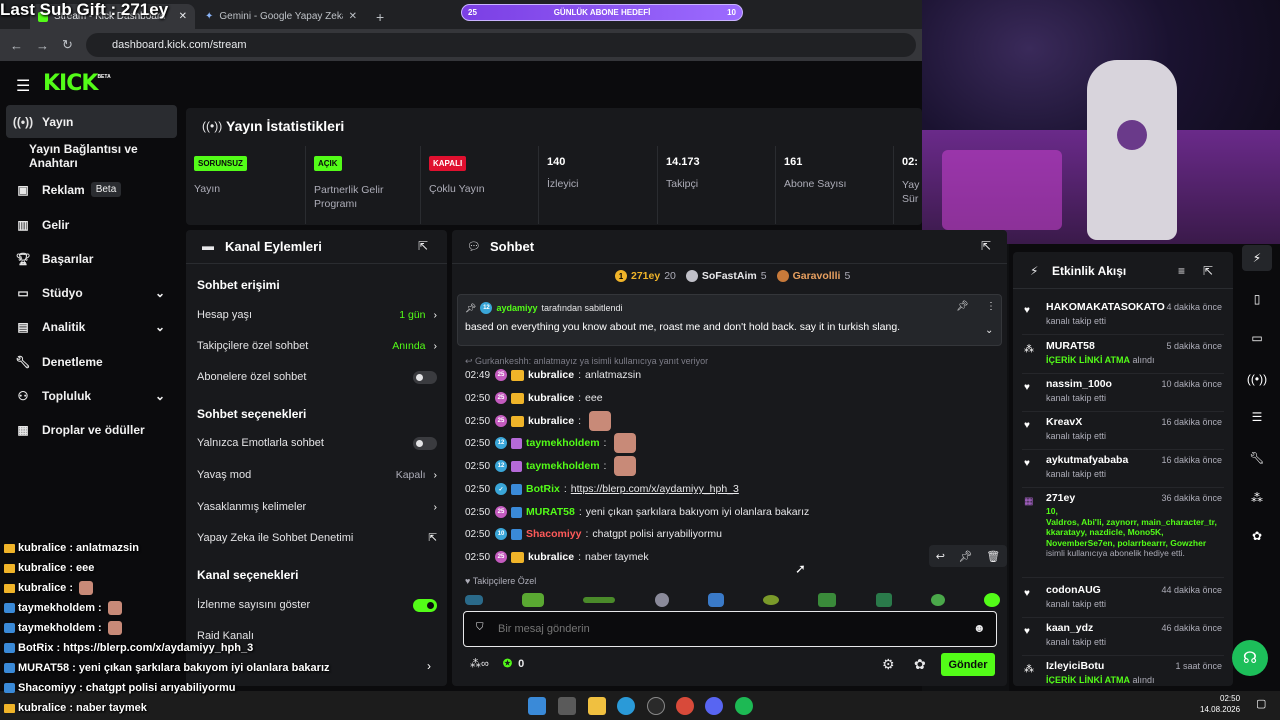 This screenshot has height=720, width=1280. Describe the element at coordinates (1261, 703) in the screenshot. I see `notification-icon: ▢` at that location.